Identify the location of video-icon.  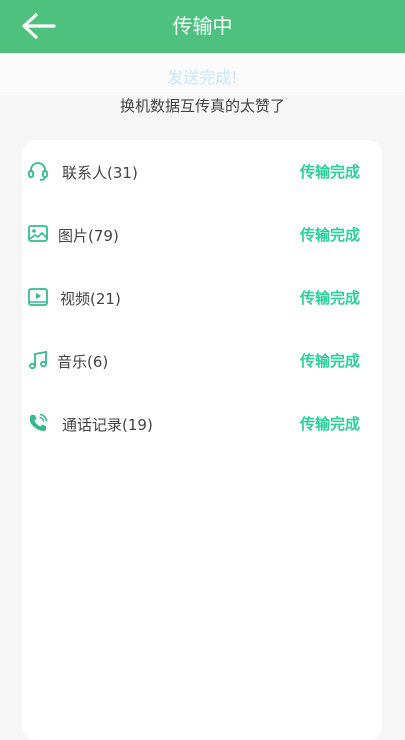
(38, 297).